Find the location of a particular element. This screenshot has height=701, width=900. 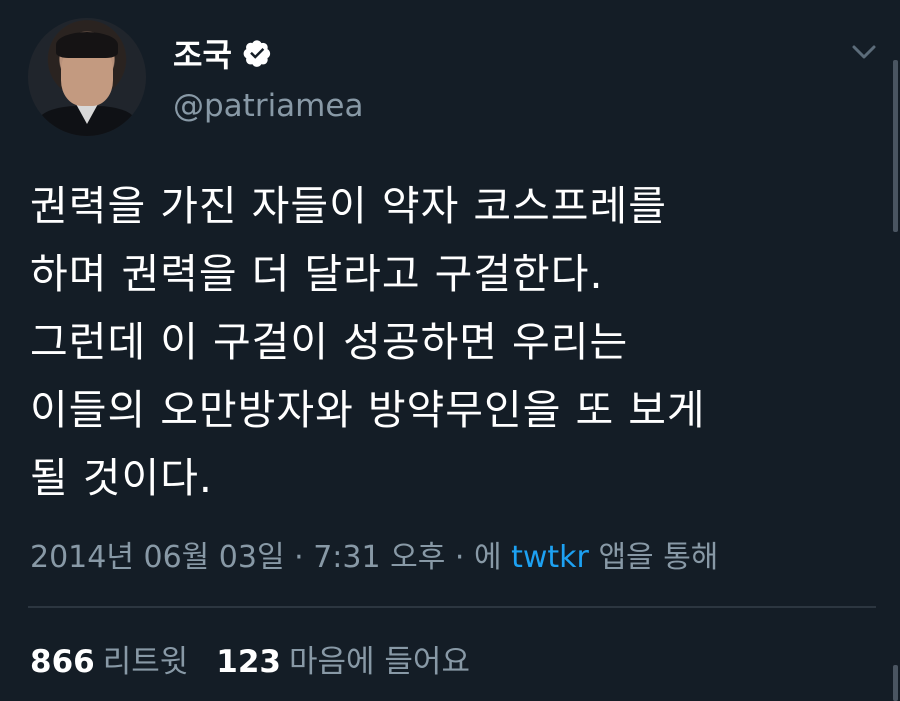

user-handle: @patriamea is located at coordinates (268, 106).